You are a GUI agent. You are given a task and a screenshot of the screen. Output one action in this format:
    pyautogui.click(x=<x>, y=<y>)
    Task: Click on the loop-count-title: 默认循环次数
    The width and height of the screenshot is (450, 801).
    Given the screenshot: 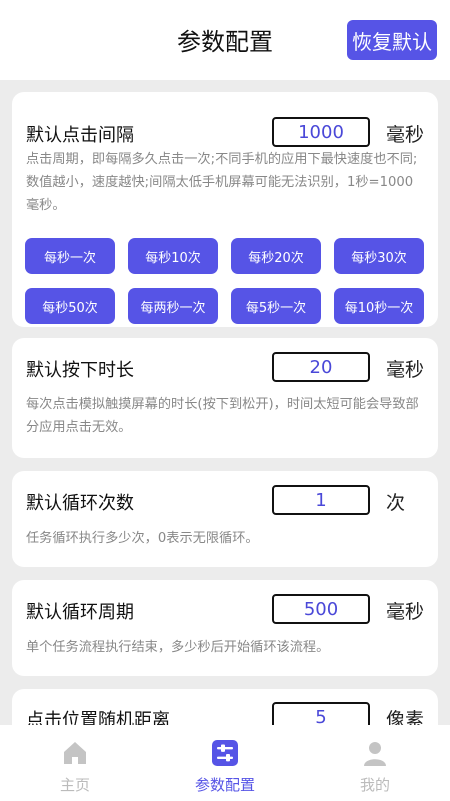 What is the action you would take?
    pyautogui.click(x=80, y=503)
    